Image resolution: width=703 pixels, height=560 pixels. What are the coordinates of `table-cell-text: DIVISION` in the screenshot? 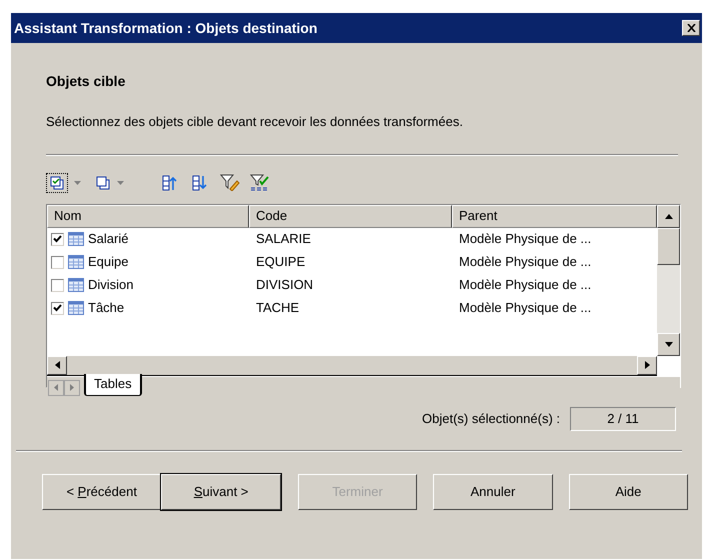 It's located at (285, 285).